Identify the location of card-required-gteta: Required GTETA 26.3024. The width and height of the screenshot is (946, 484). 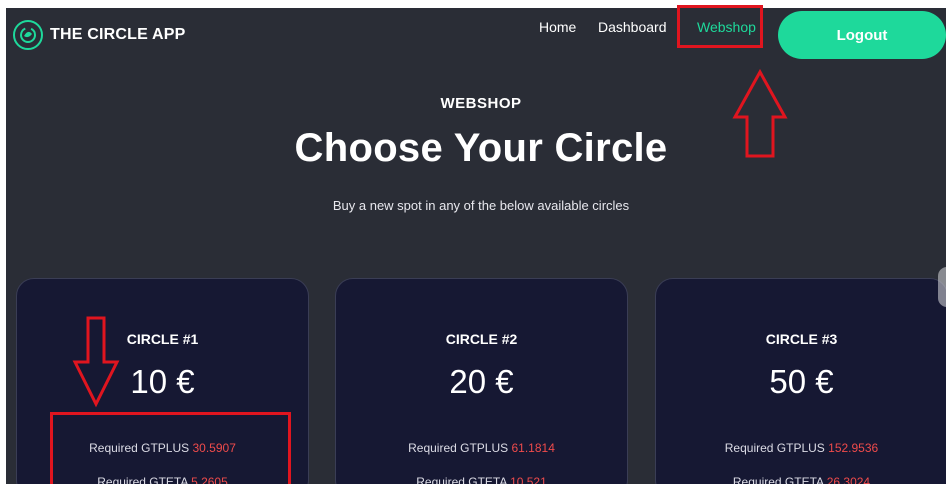
(801, 479).